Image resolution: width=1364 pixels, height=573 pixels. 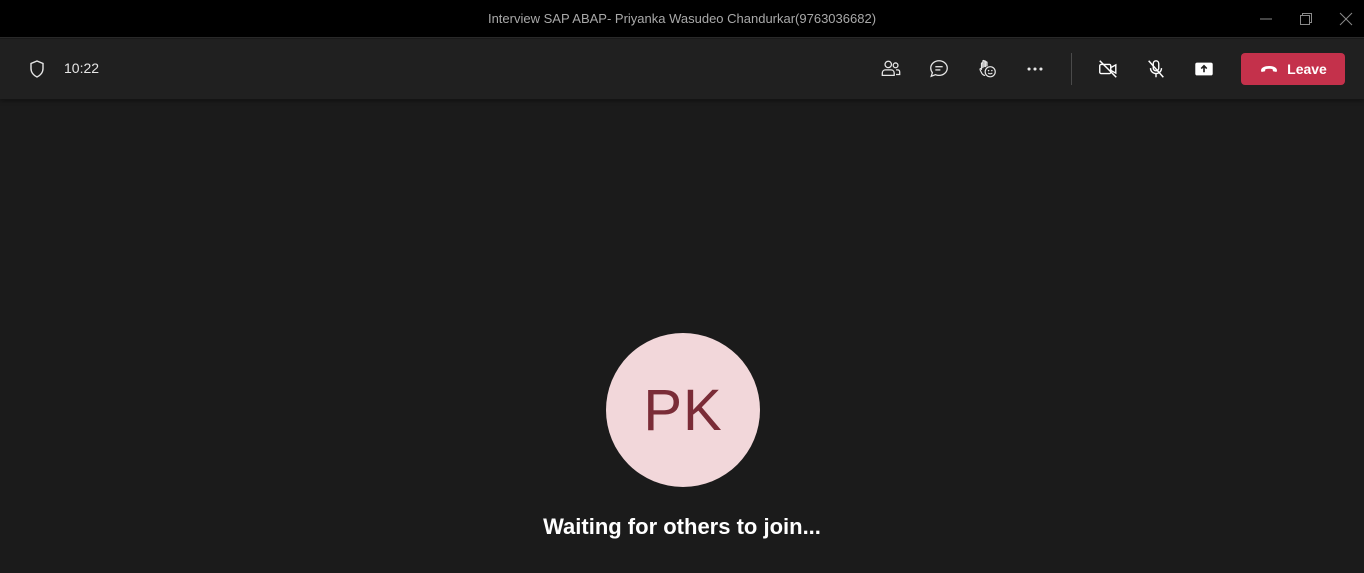 I want to click on minimize-button, so click(x=1266, y=19).